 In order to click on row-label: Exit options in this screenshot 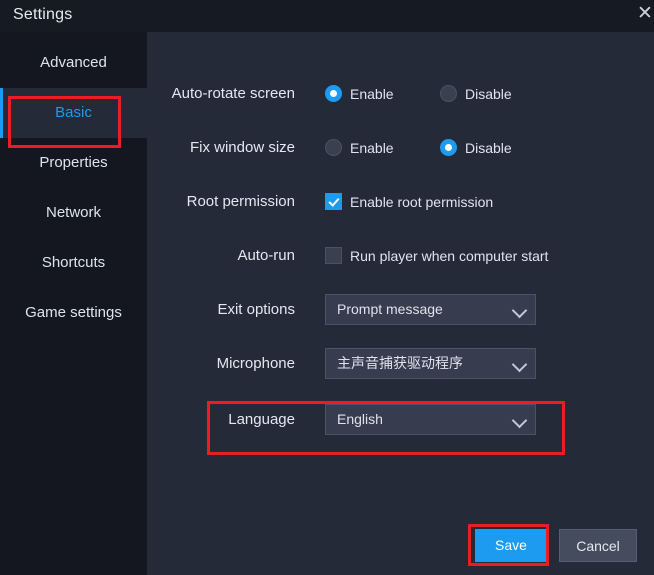, I will do `click(256, 309)`.